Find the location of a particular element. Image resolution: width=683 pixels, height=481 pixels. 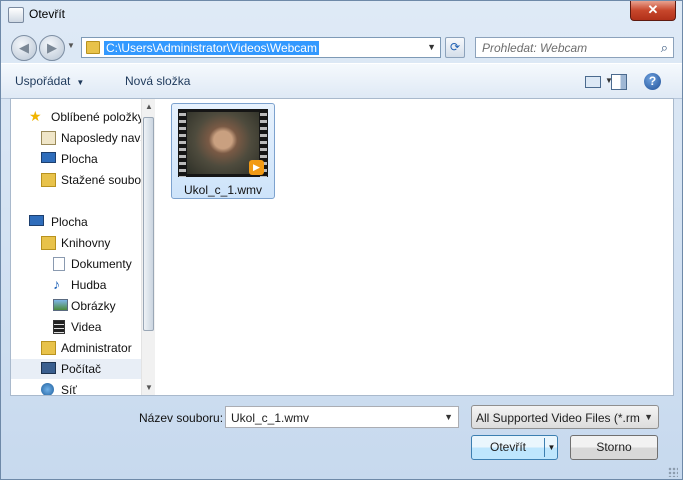

recent-locations-chevron-icon: ▼ is located at coordinates (71, 45).